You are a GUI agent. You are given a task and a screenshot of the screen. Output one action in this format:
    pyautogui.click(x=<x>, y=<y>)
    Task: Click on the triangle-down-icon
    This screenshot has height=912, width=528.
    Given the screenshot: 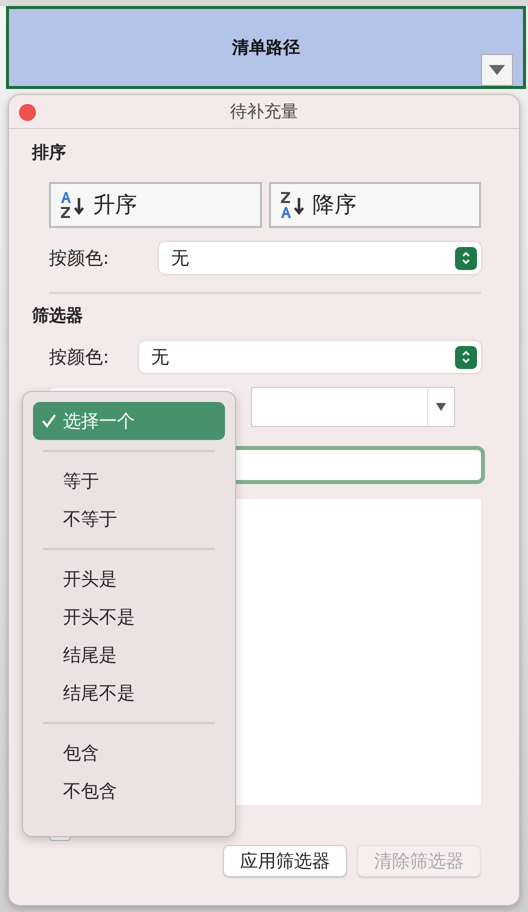 What is the action you would take?
    pyautogui.click(x=497, y=70)
    